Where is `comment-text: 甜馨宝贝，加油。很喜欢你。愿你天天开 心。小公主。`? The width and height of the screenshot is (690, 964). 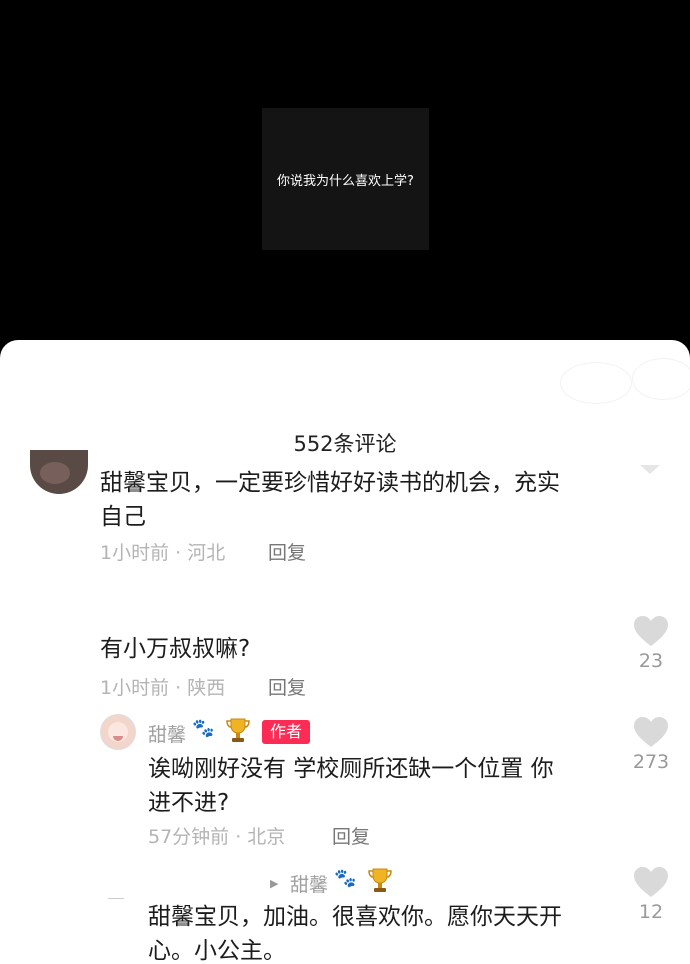 comment-text: 甜馨宝贝，加油。很喜欢你。愿你天天开 心。小公主。 is located at coordinates (355, 934).